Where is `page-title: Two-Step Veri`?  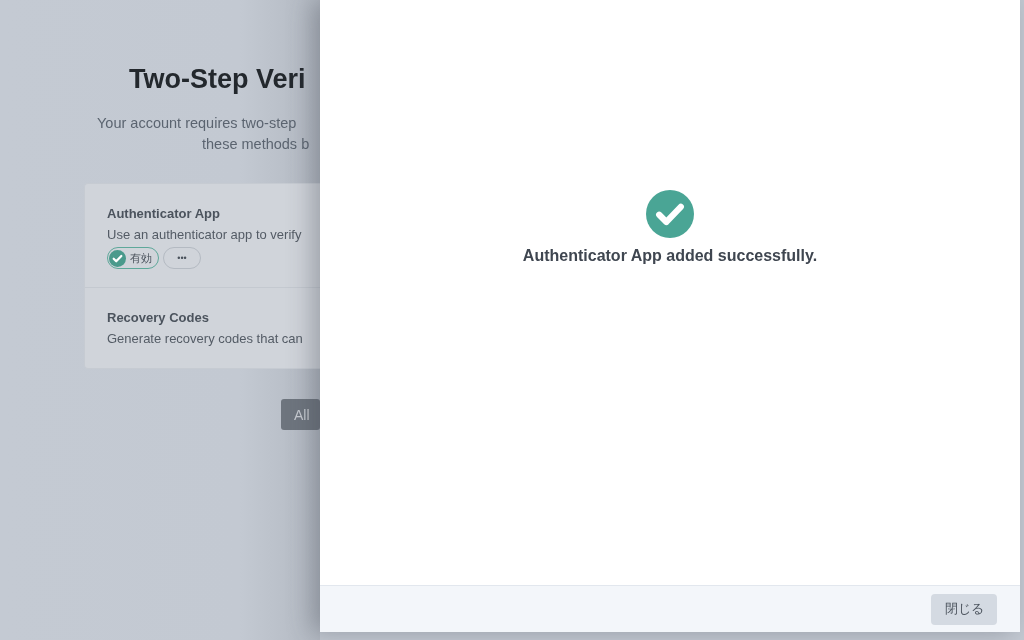 page-title: Two-Step Veri is located at coordinates (218, 79).